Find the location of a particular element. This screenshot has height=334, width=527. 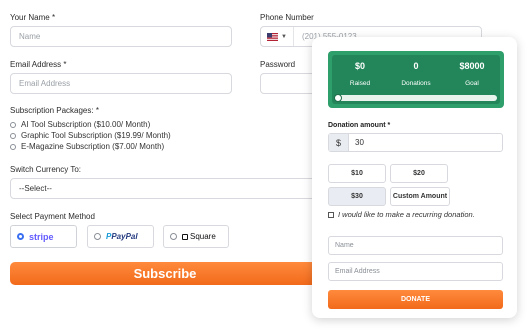

donation-stats: $0 Raised 0 Donations $8000 Goal is located at coordinates (416, 79).